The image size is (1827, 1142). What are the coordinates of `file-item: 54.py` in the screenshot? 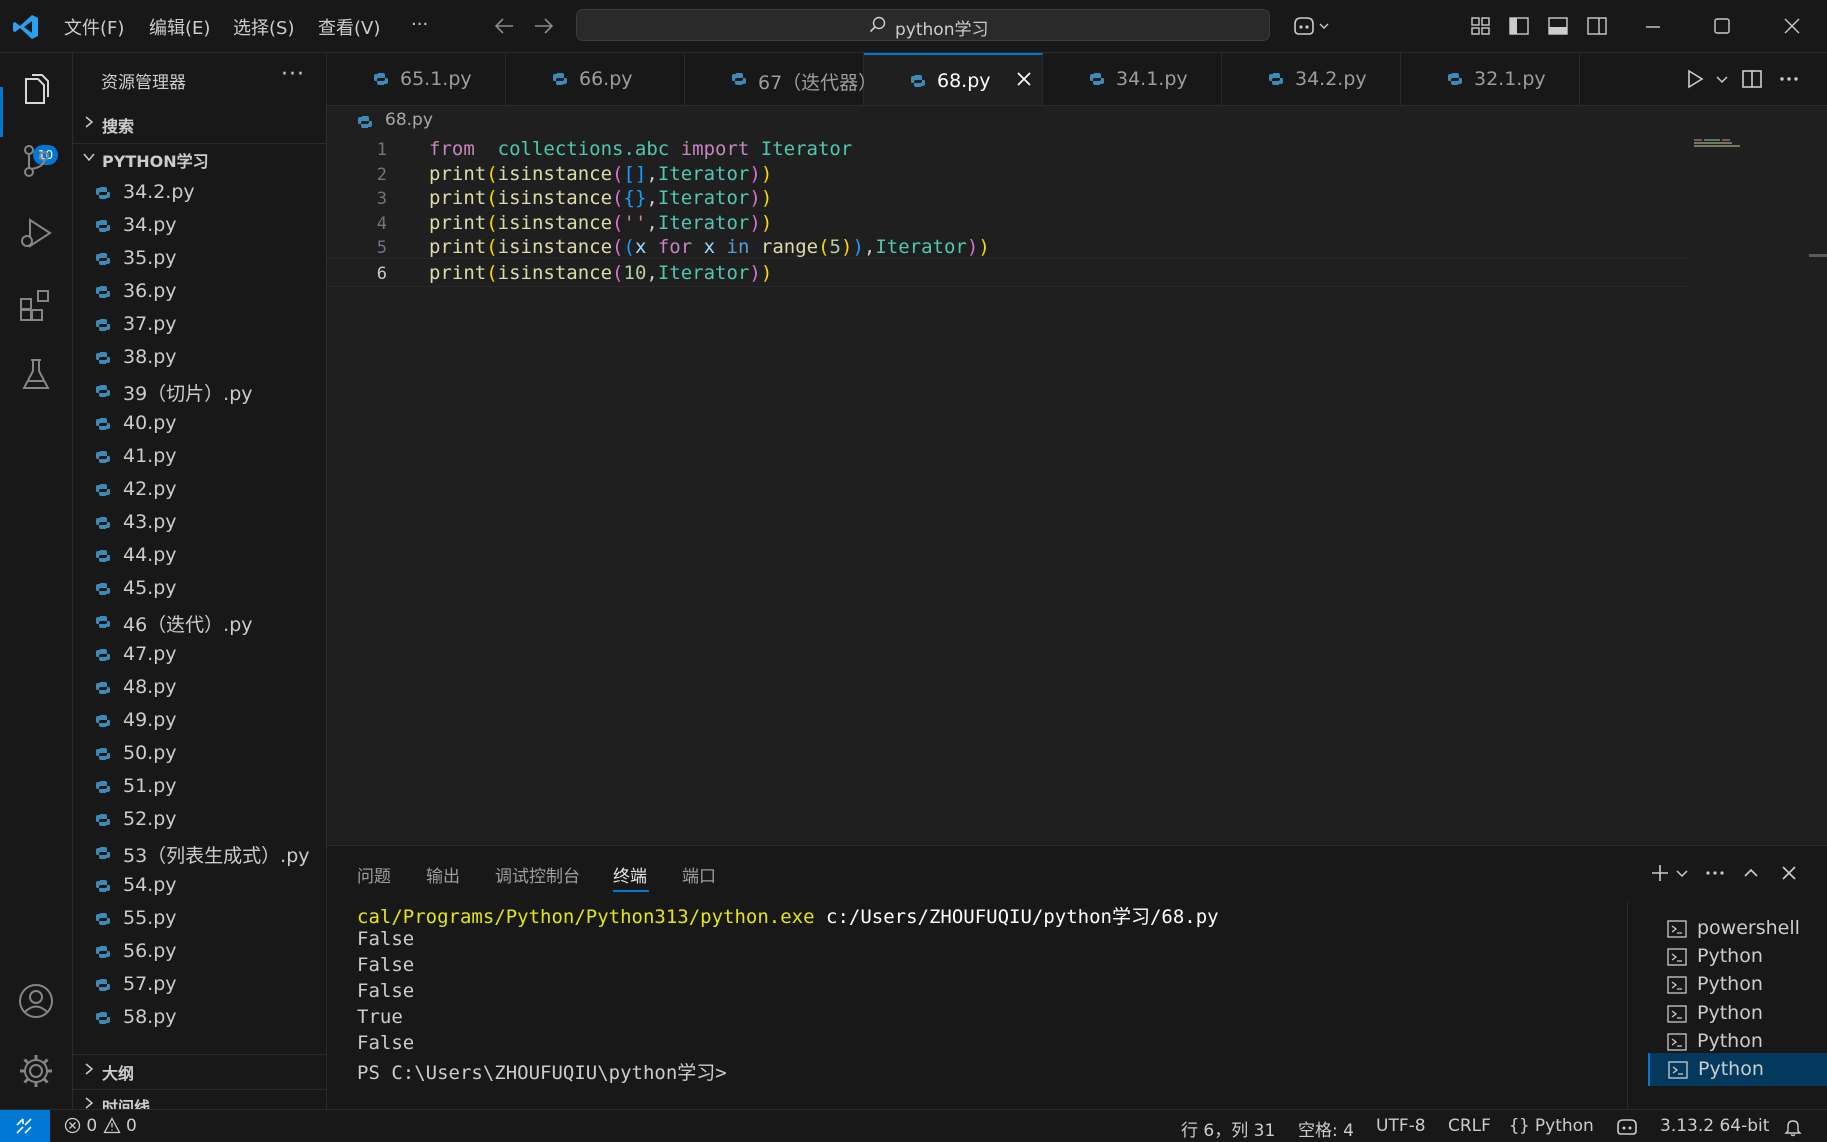 It's located at (199, 885).